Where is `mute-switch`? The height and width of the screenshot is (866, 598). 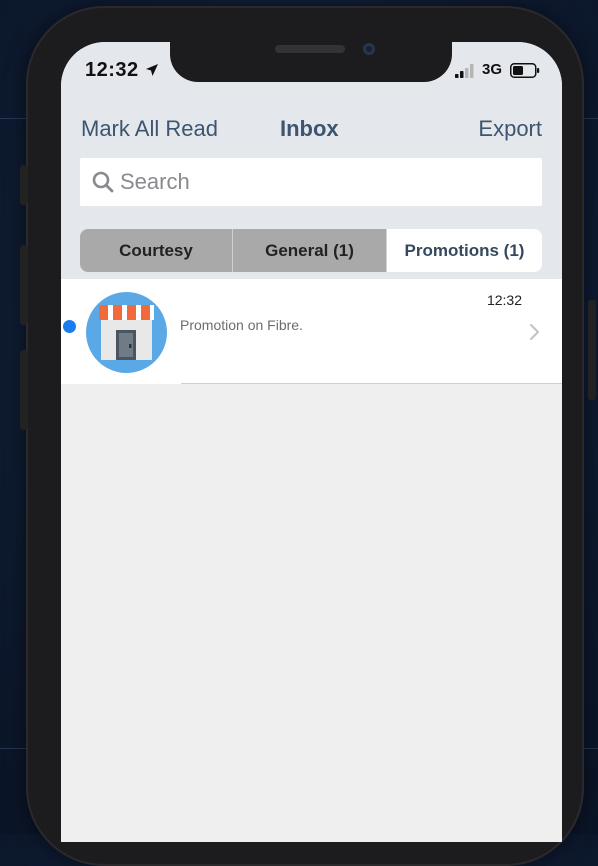
mute-switch is located at coordinates (24, 185).